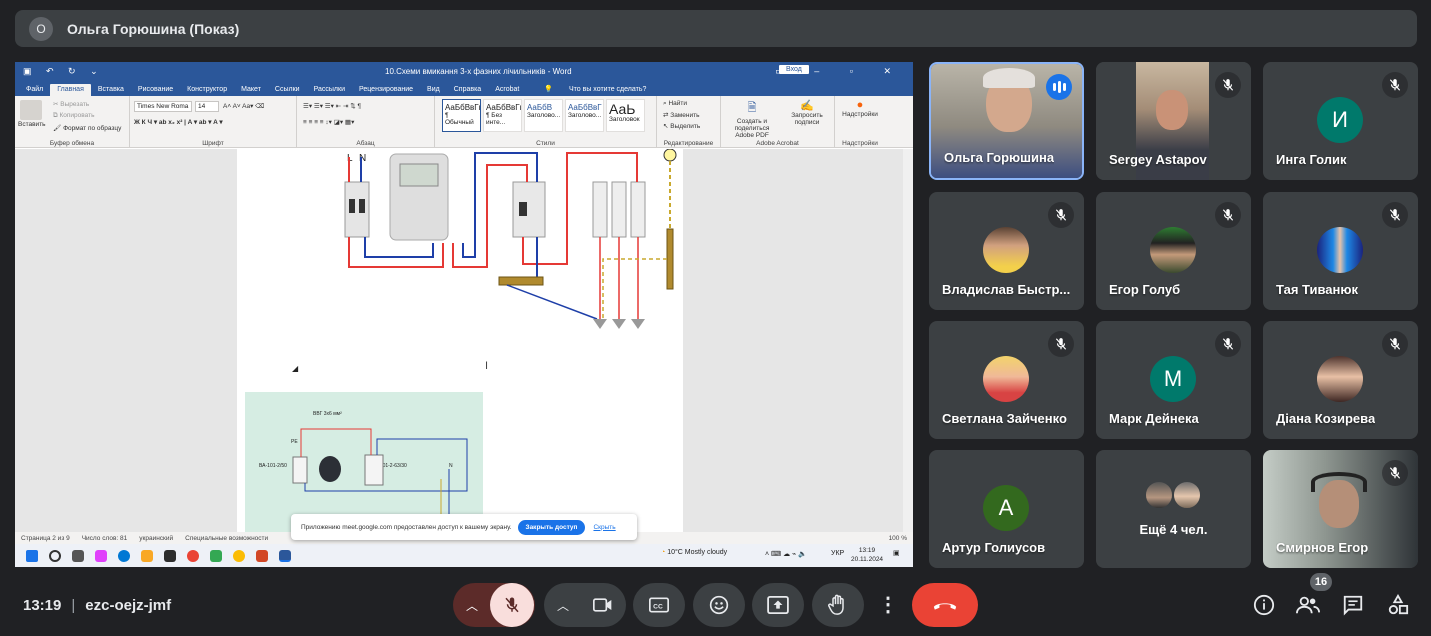 The height and width of the screenshot is (636, 1431). Describe the element at coordinates (625, 115) in the screenshot. I see `style-title: АаЬ Заголовок` at that location.